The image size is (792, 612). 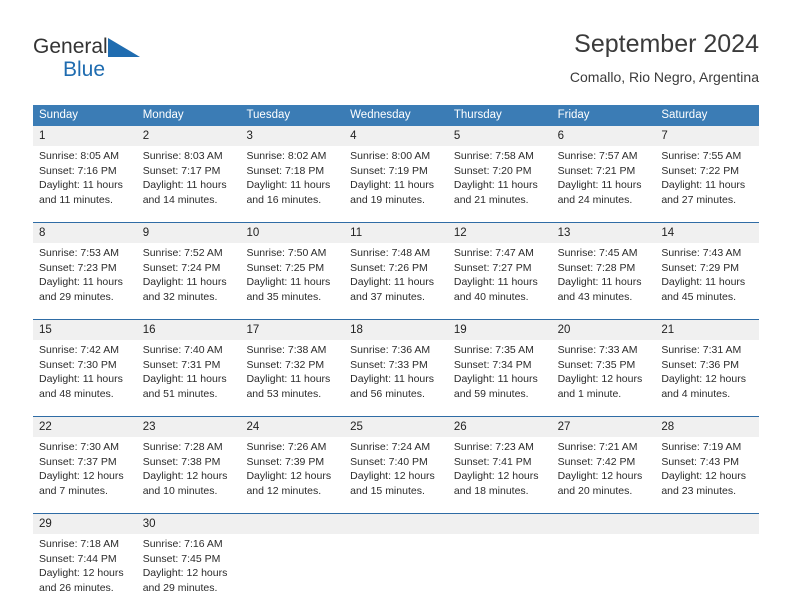 What do you see at coordinates (78, 461) in the screenshot?
I see `sunset-text: Sunset: 7:37 PM` at bounding box center [78, 461].